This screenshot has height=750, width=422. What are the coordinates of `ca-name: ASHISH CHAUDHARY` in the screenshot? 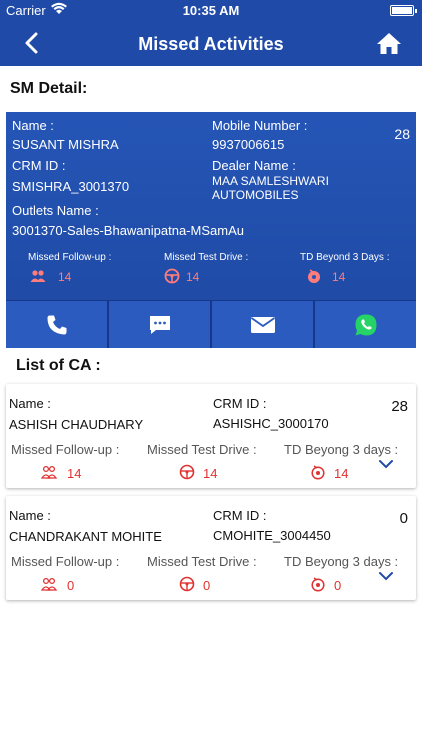 It's located at (76, 424).